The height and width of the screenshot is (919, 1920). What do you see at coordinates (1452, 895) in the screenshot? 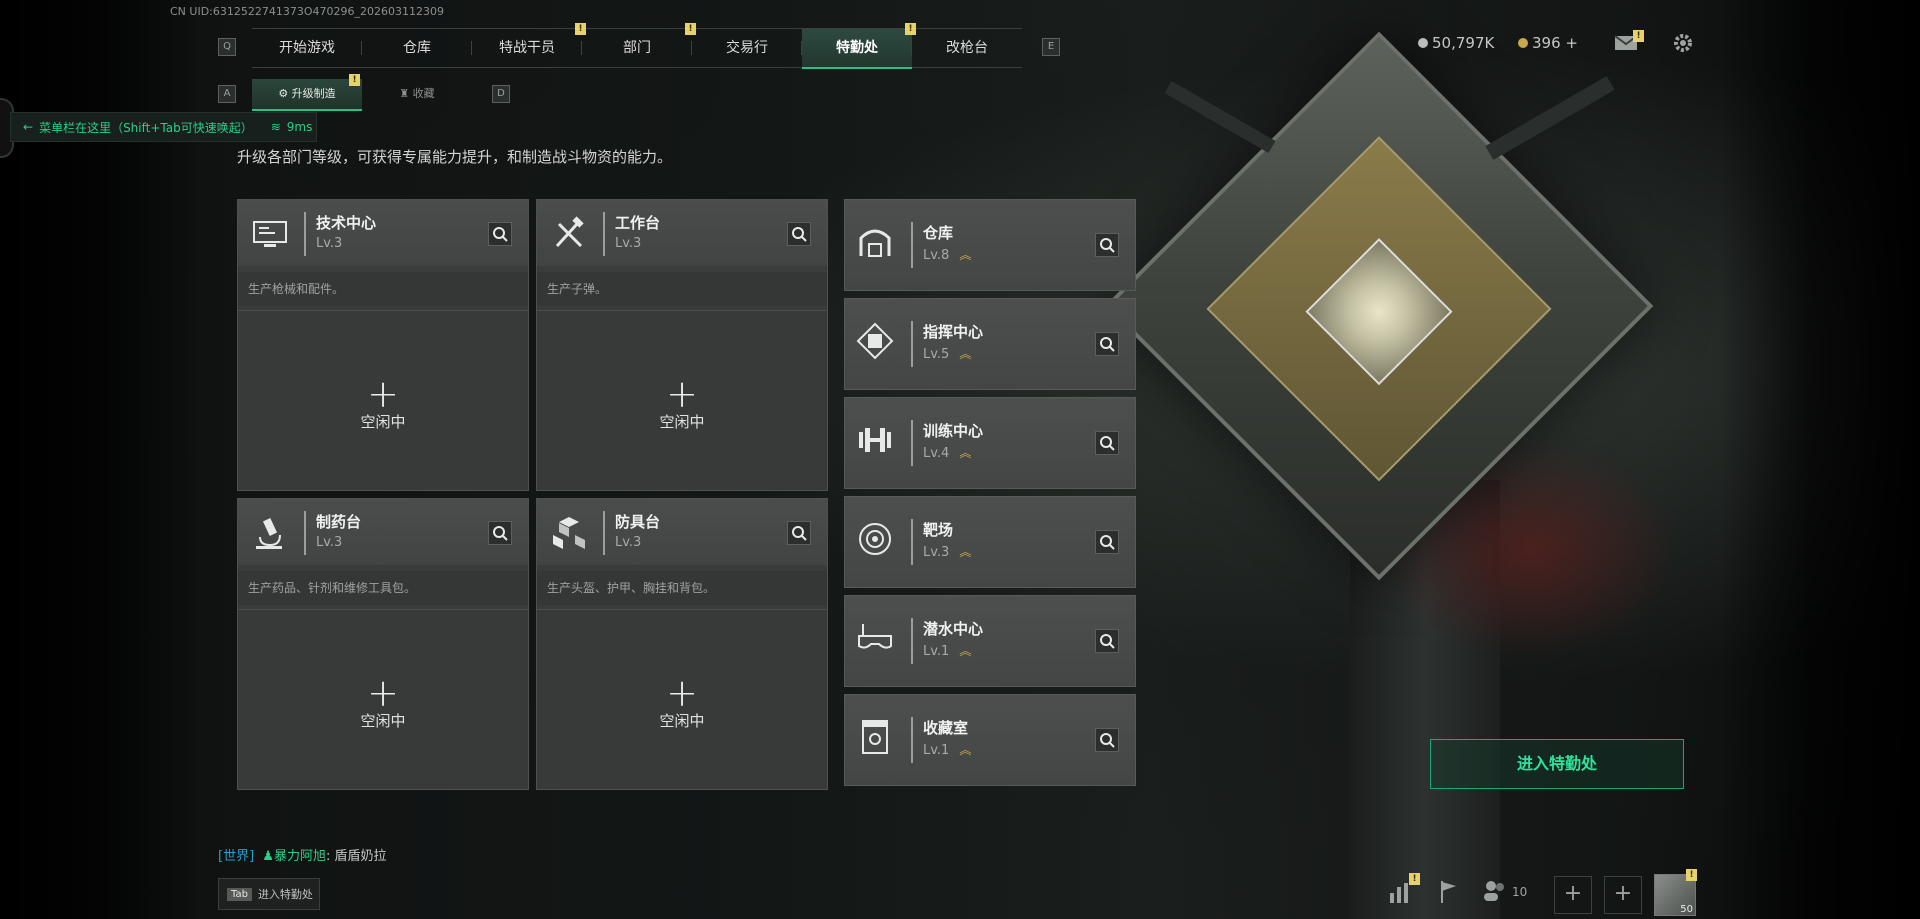
I see `flag-button` at bounding box center [1452, 895].